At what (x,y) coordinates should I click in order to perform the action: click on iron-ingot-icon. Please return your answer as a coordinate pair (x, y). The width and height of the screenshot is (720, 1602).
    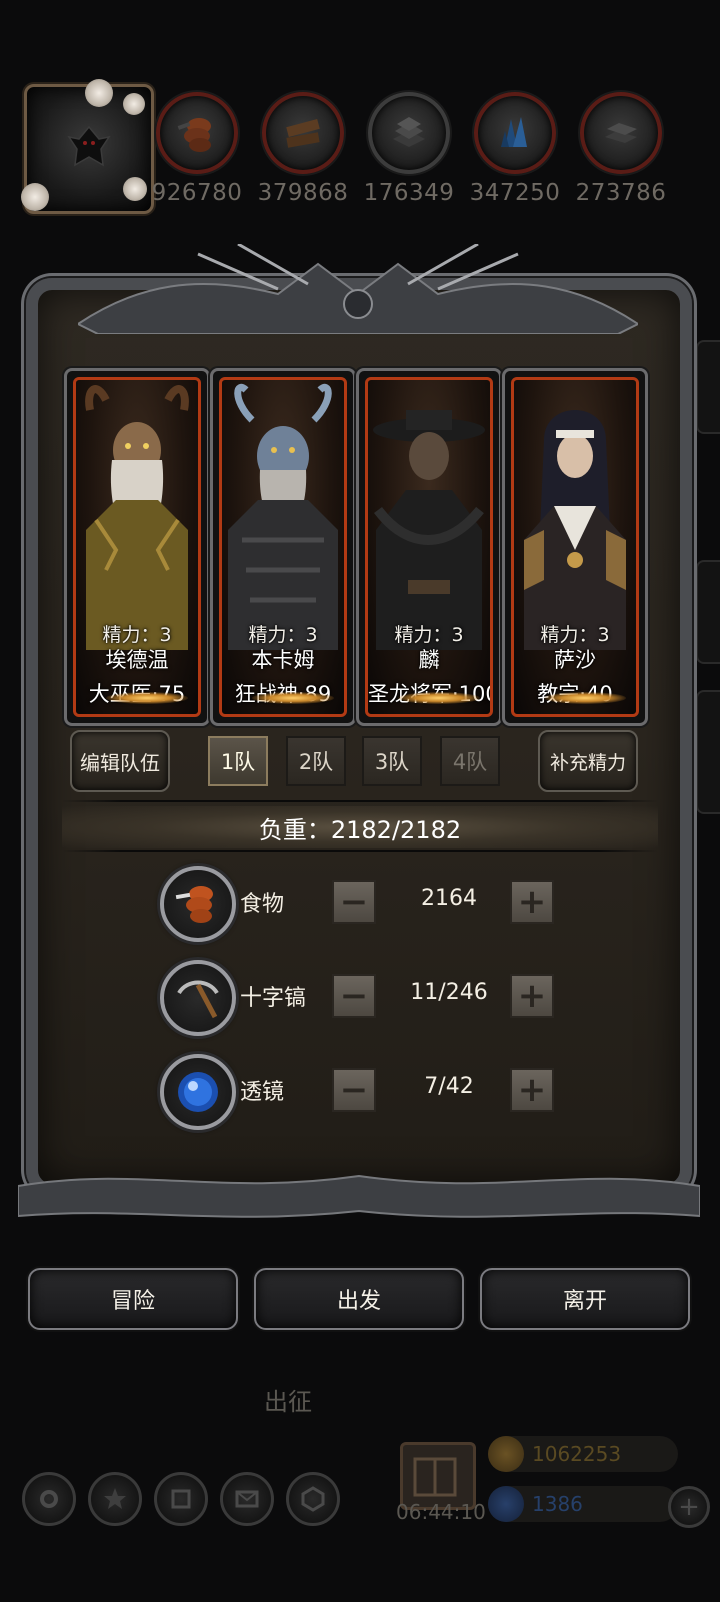
    Looking at the image, I should click on (621, 133).